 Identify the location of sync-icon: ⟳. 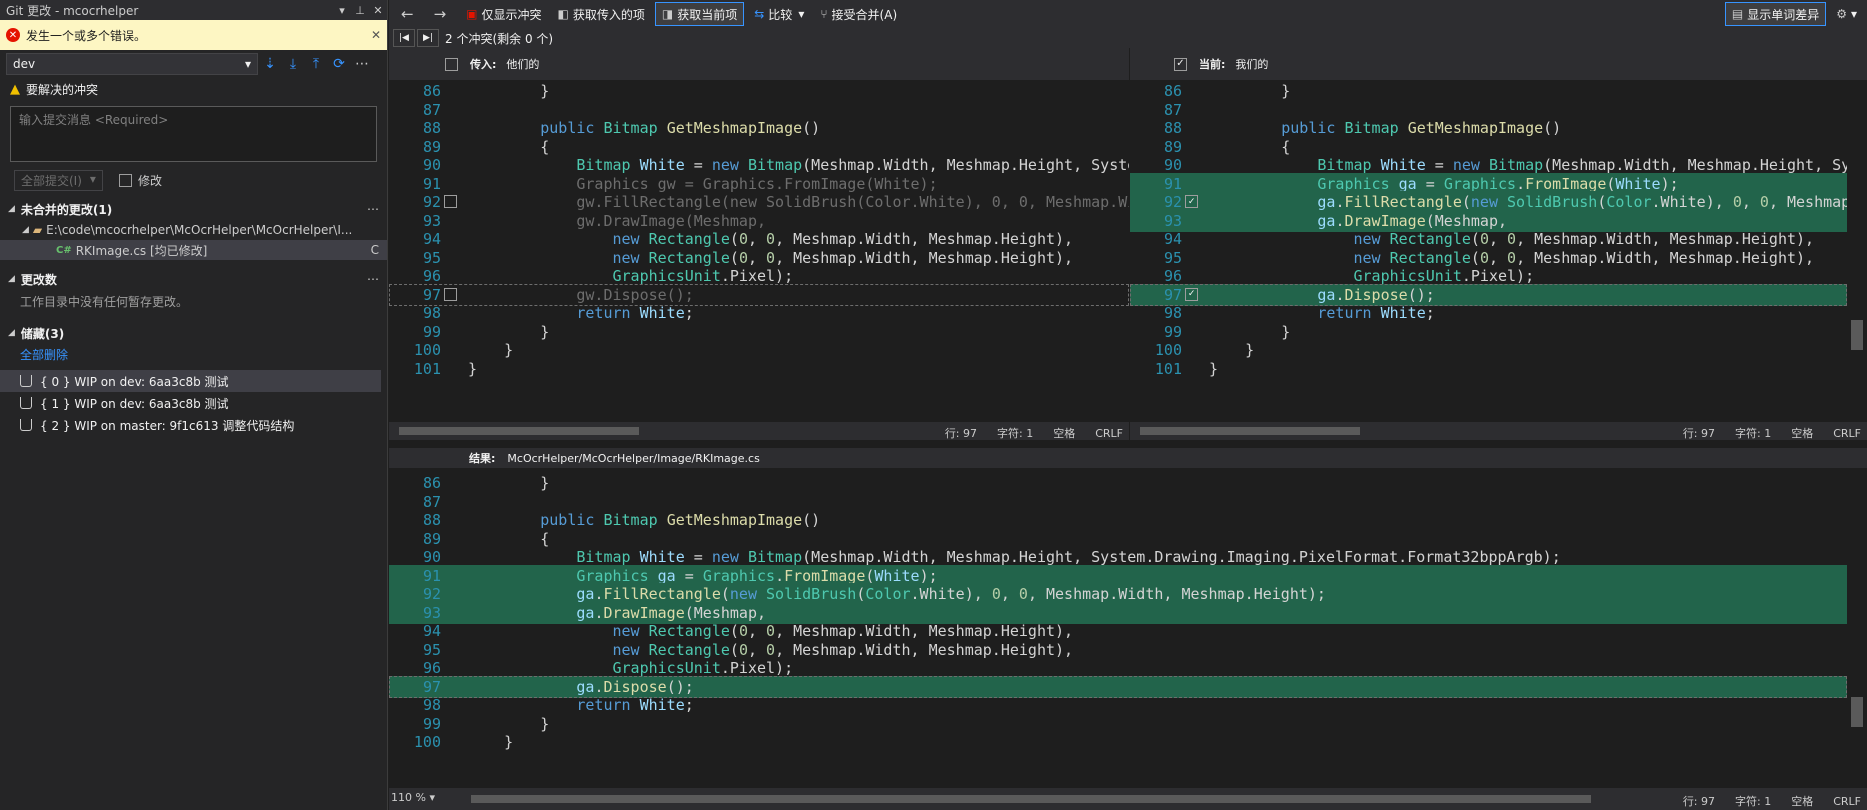
(339, 64).